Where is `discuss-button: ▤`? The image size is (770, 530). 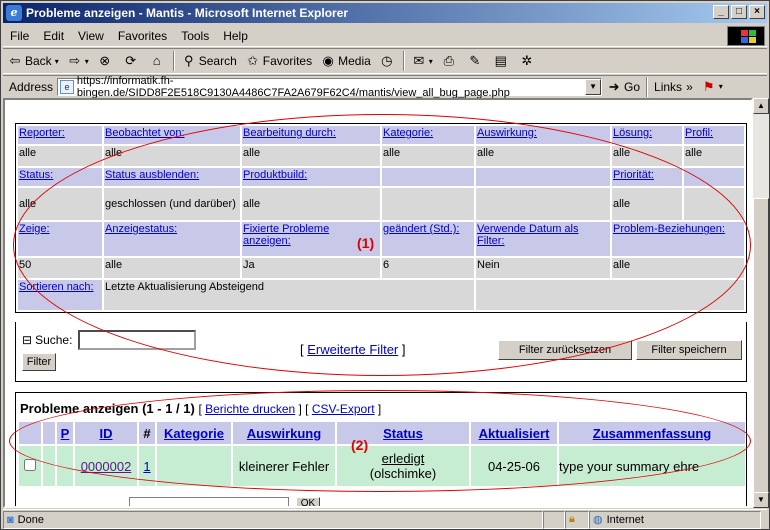
discuss-button: ▤ is located at coordinates (502, 61).